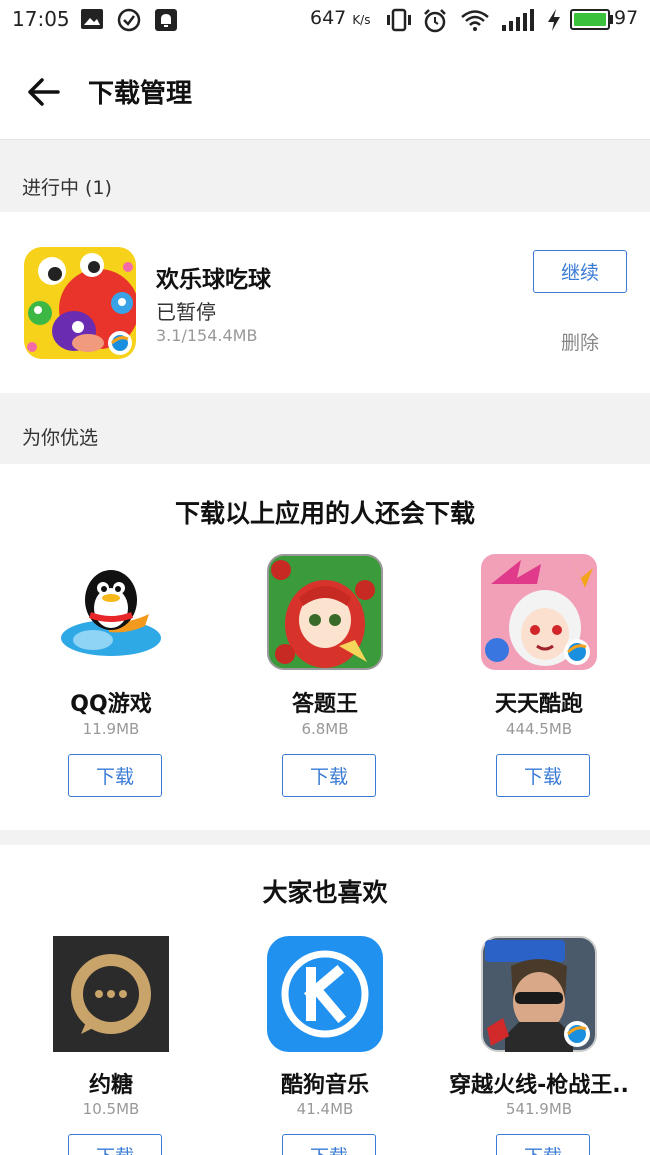 This screenshot has width=650, height=1155. What do you see at coordinates (539, 1109) in the screenshot?
I see `app-size: 541.9MB` at bounding box center [539, 1109].